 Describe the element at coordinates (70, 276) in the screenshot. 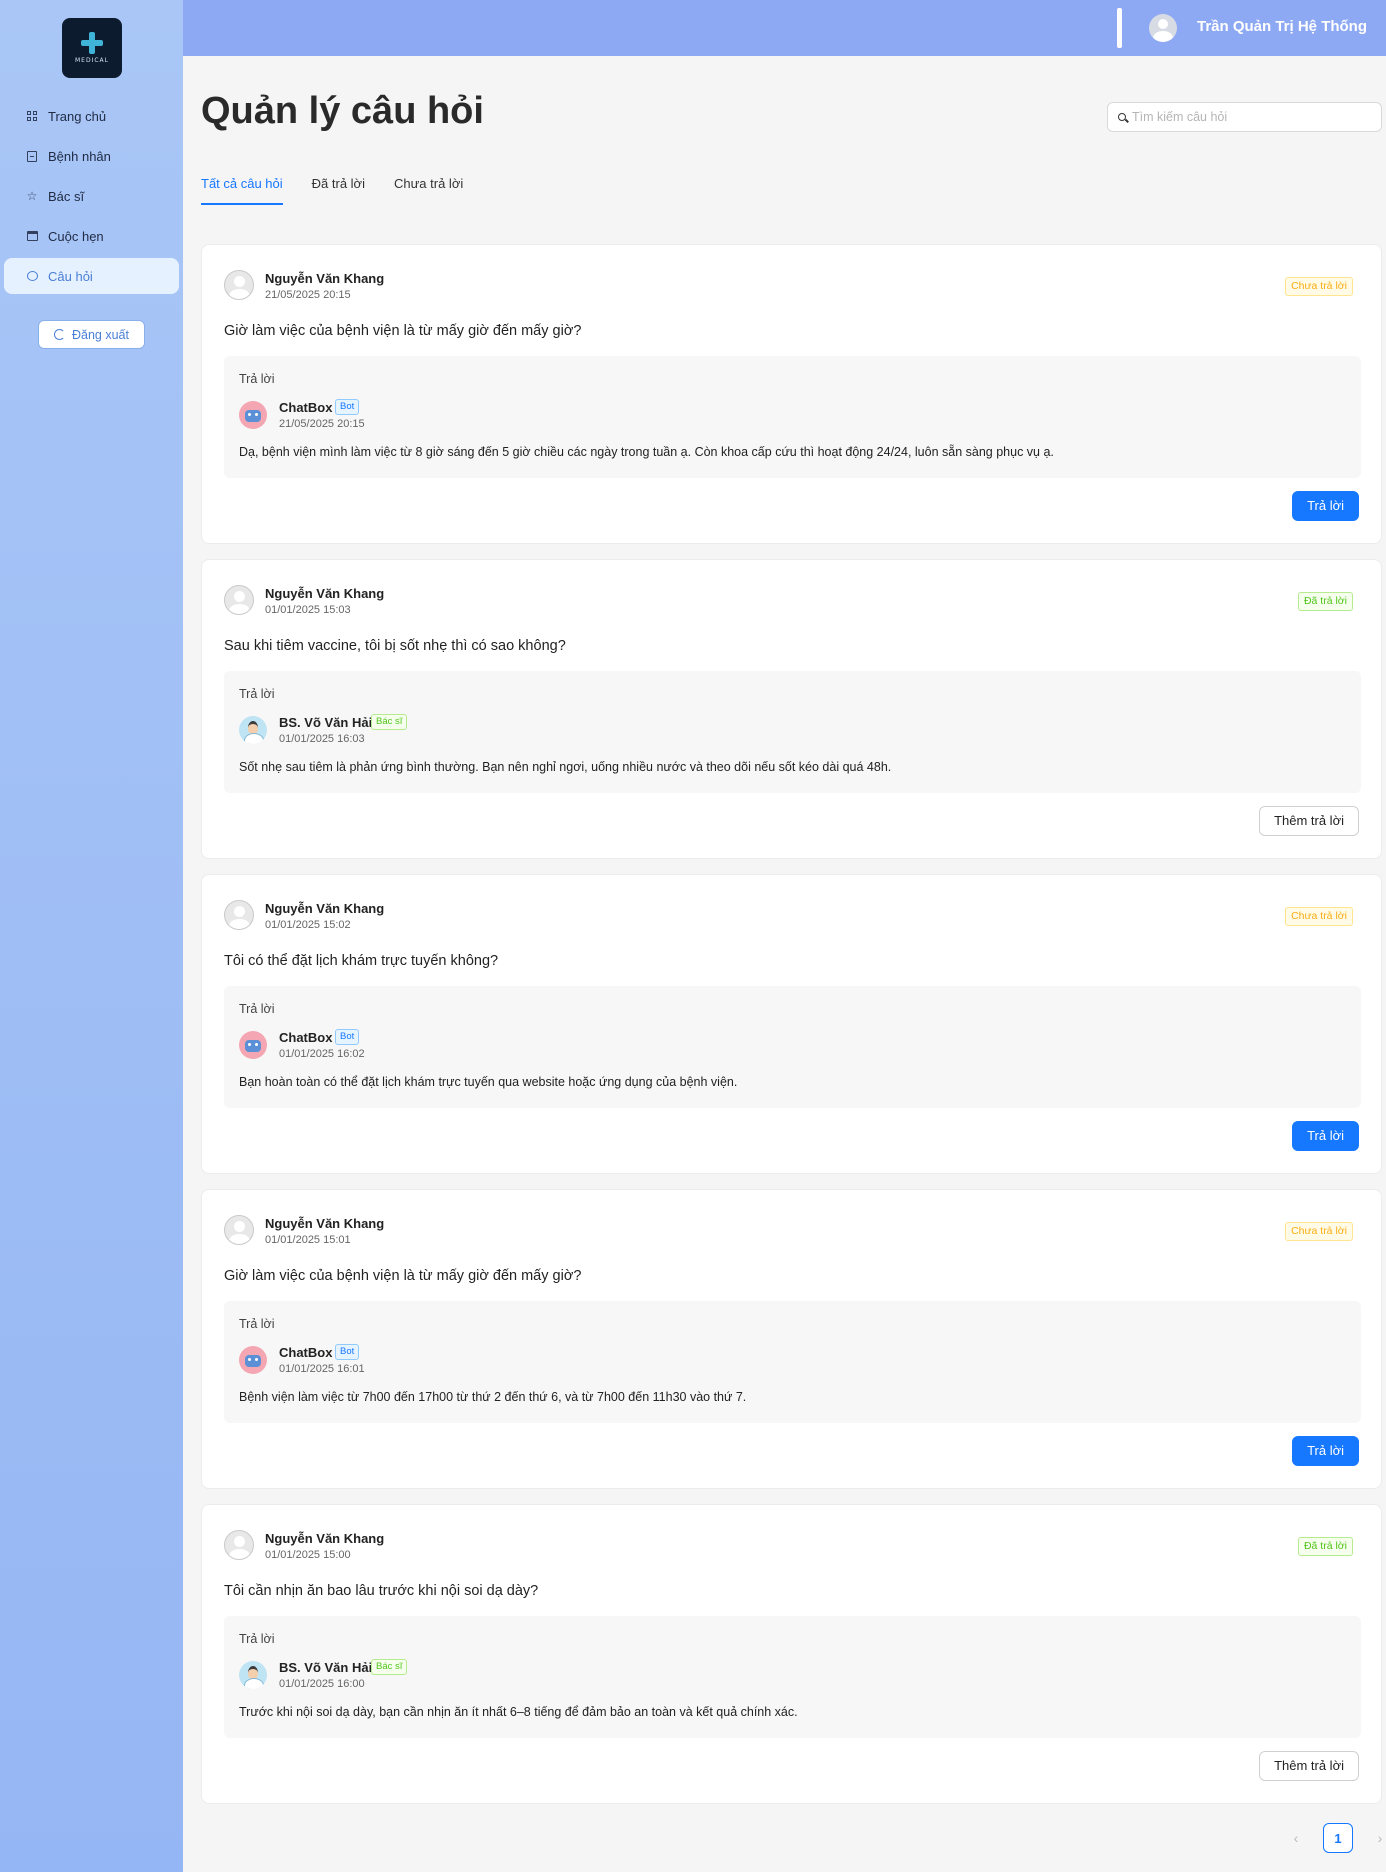

I see `sidebar-item-label: Câu hỏi` at that location.